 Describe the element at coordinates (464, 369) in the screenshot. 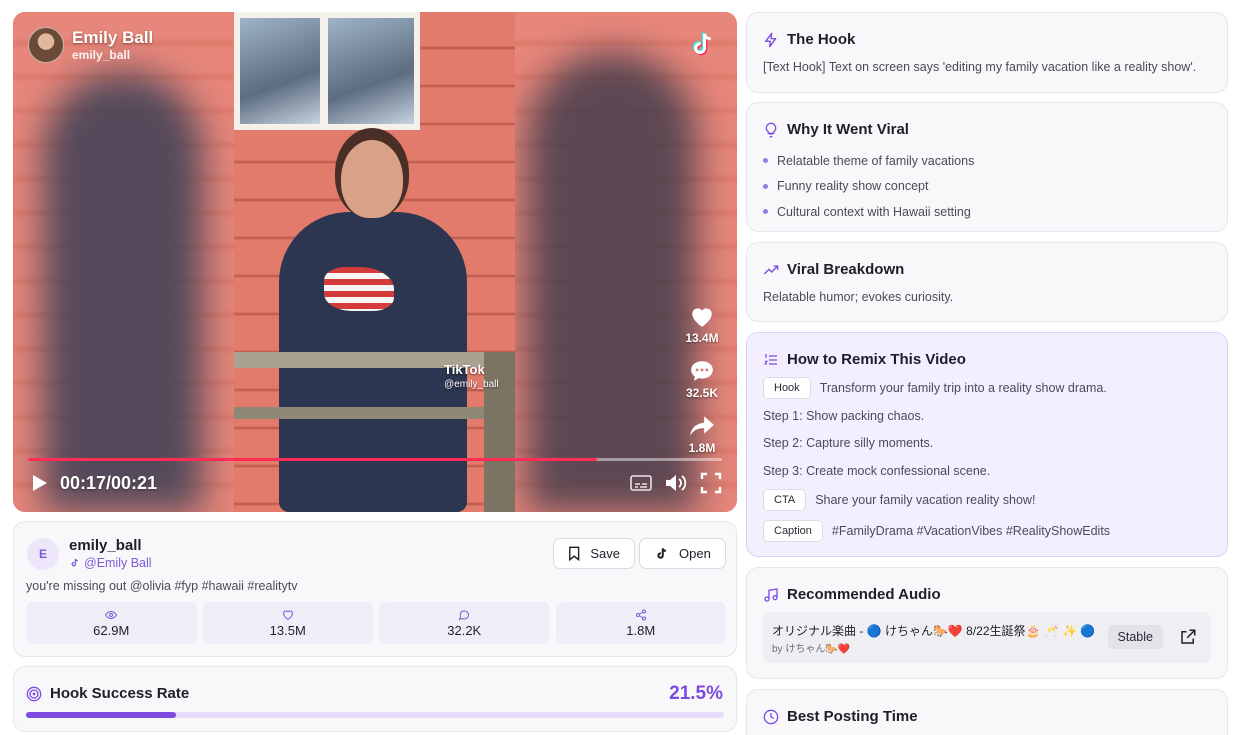

I see `watermark-brand: TikTok` at that location.